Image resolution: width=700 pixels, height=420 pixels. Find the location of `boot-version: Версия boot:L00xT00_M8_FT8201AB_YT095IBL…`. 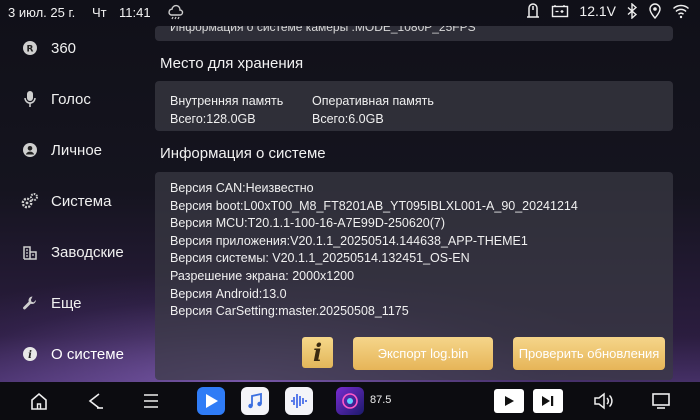

boot-version: Версия boot:L00xT00_M8_FT8201AB_YT095IBL… is located at coordinates (374, 205).